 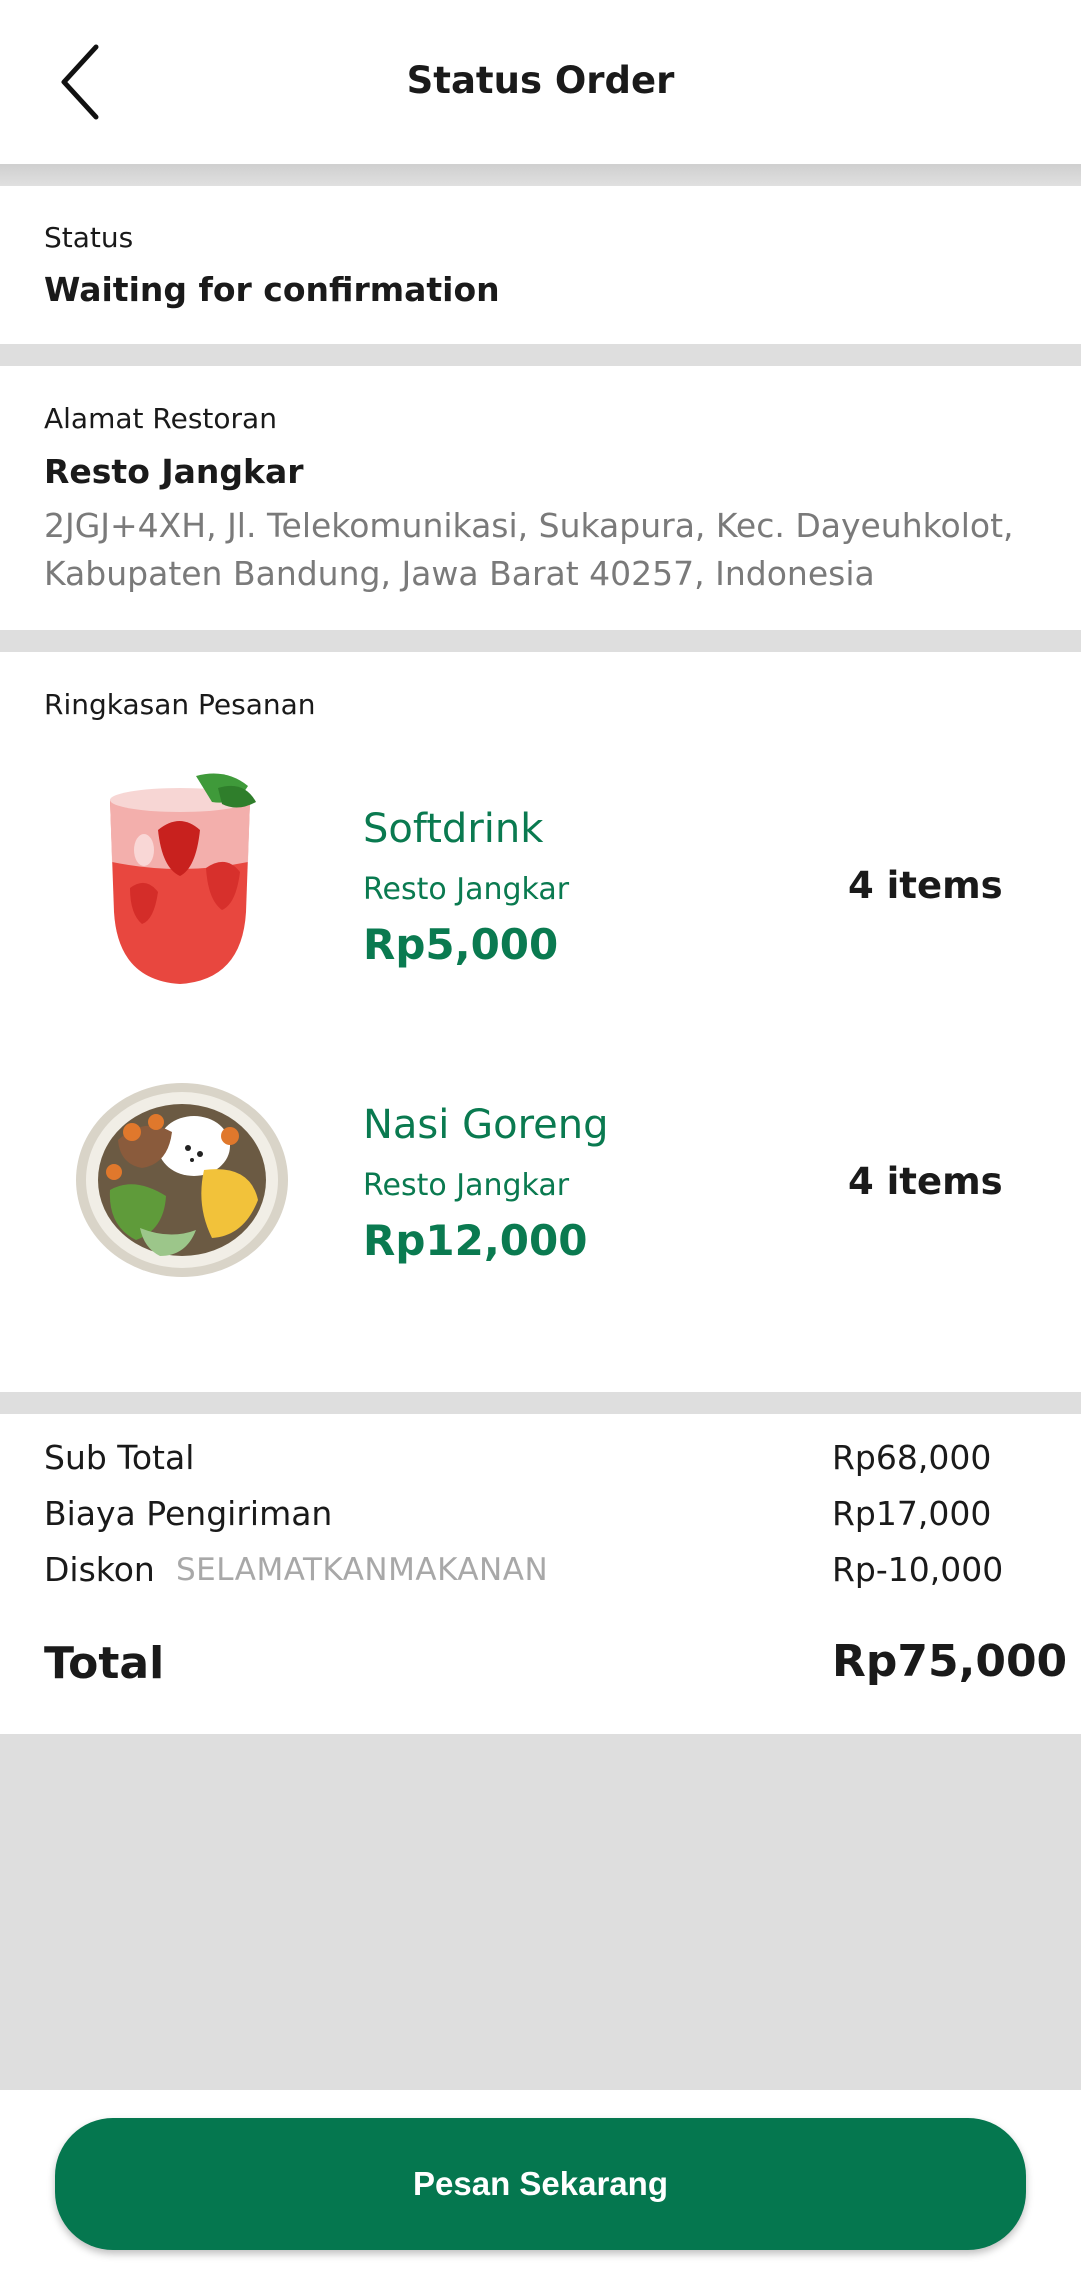 What do you see at coordinates (912, 1457) in the screenshot?
I see `subtotal-value: Rp68,000` at bounding box center [912, 1457].